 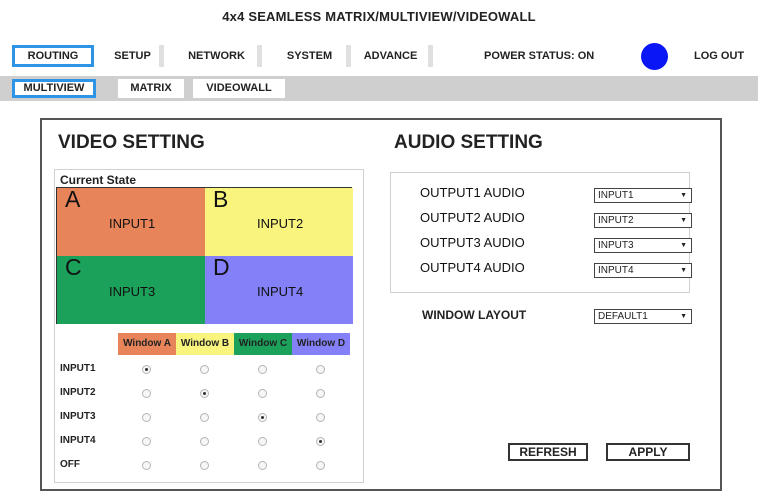 What do you see at coordinates (320, 369) in the screenshot?
I see `radio-input1-window-d` at bounding box center [320, 369].